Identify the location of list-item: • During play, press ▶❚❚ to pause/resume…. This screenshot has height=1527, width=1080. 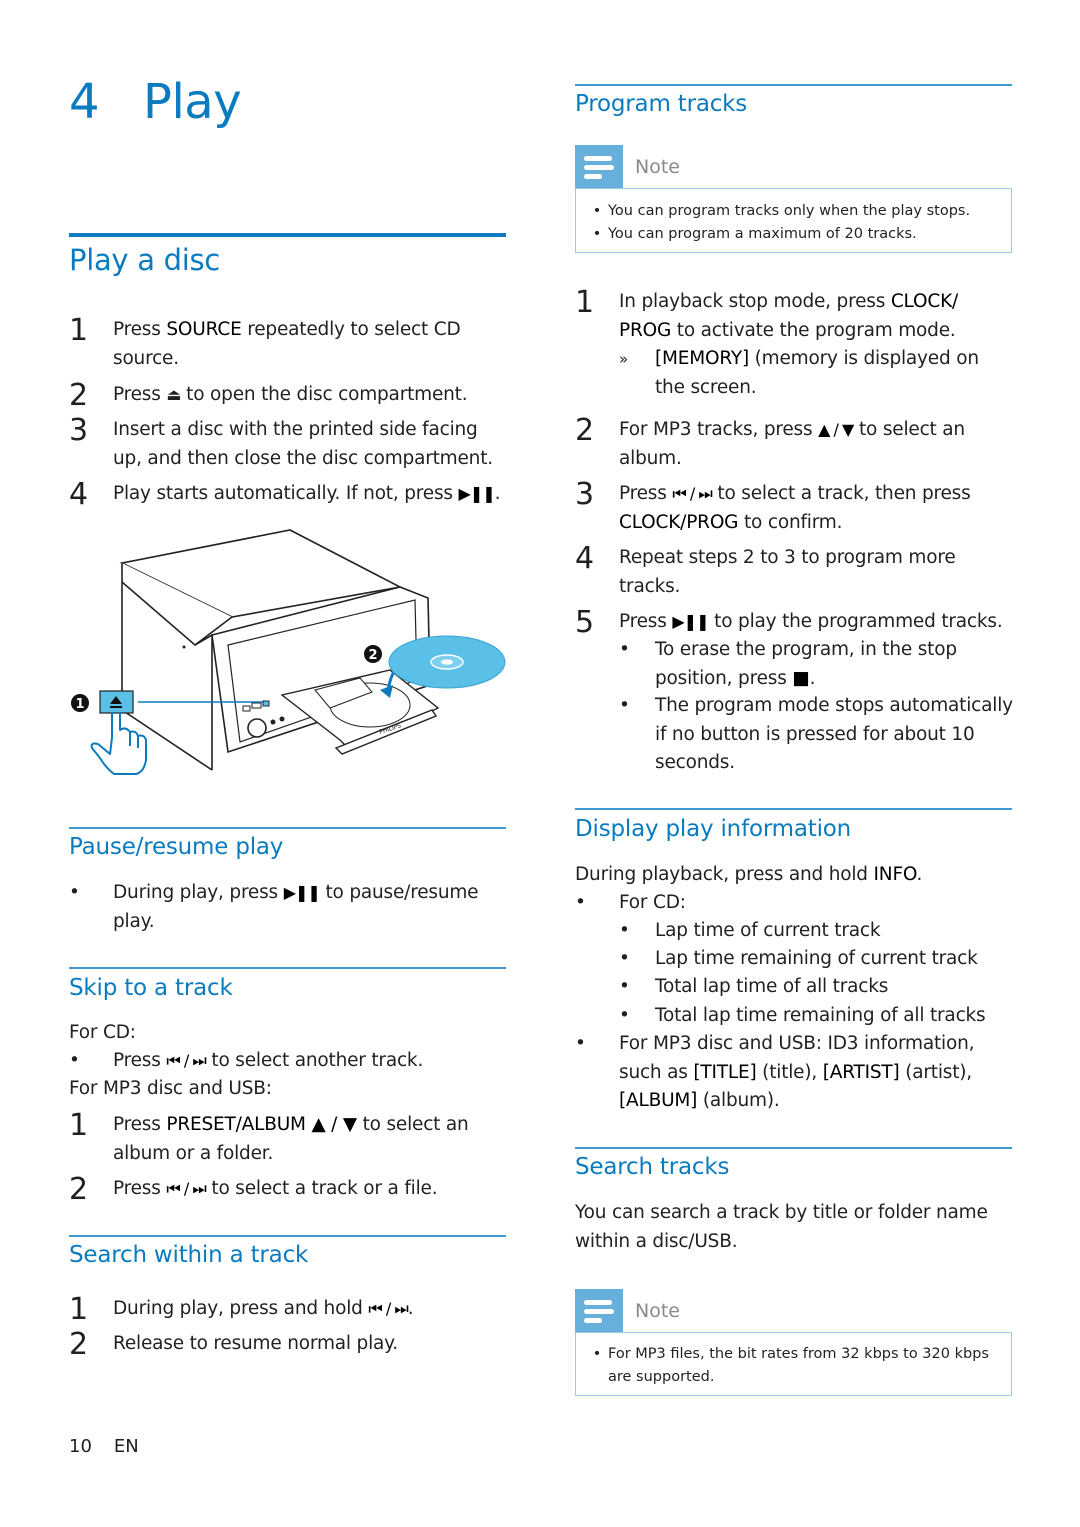
(274, 907).